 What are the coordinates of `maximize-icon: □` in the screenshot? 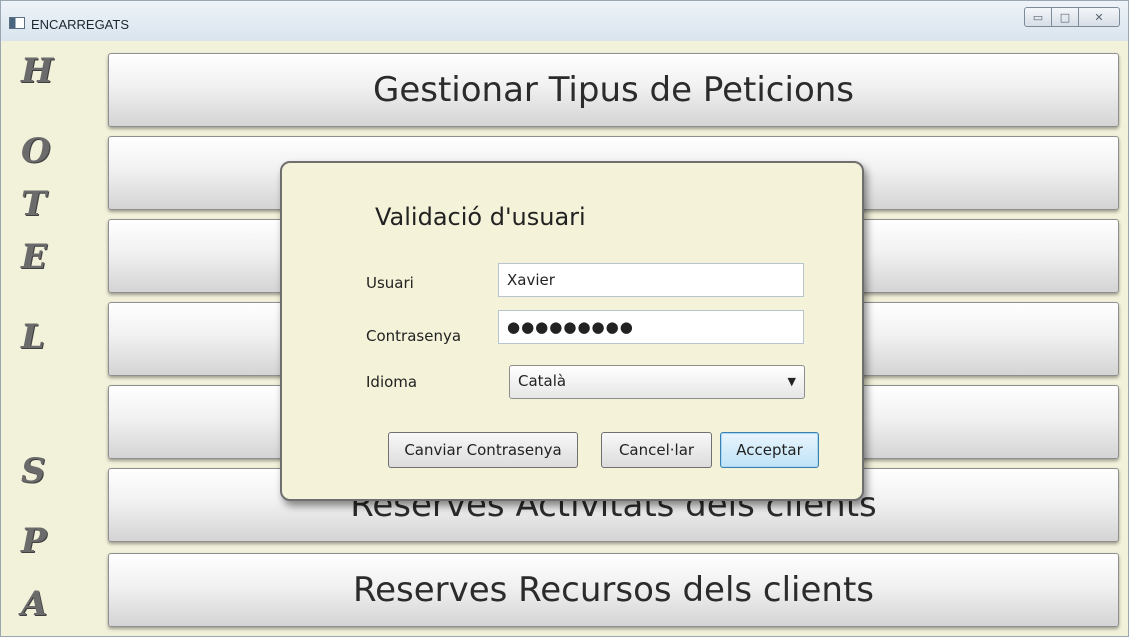 It's located at (1065, 17).